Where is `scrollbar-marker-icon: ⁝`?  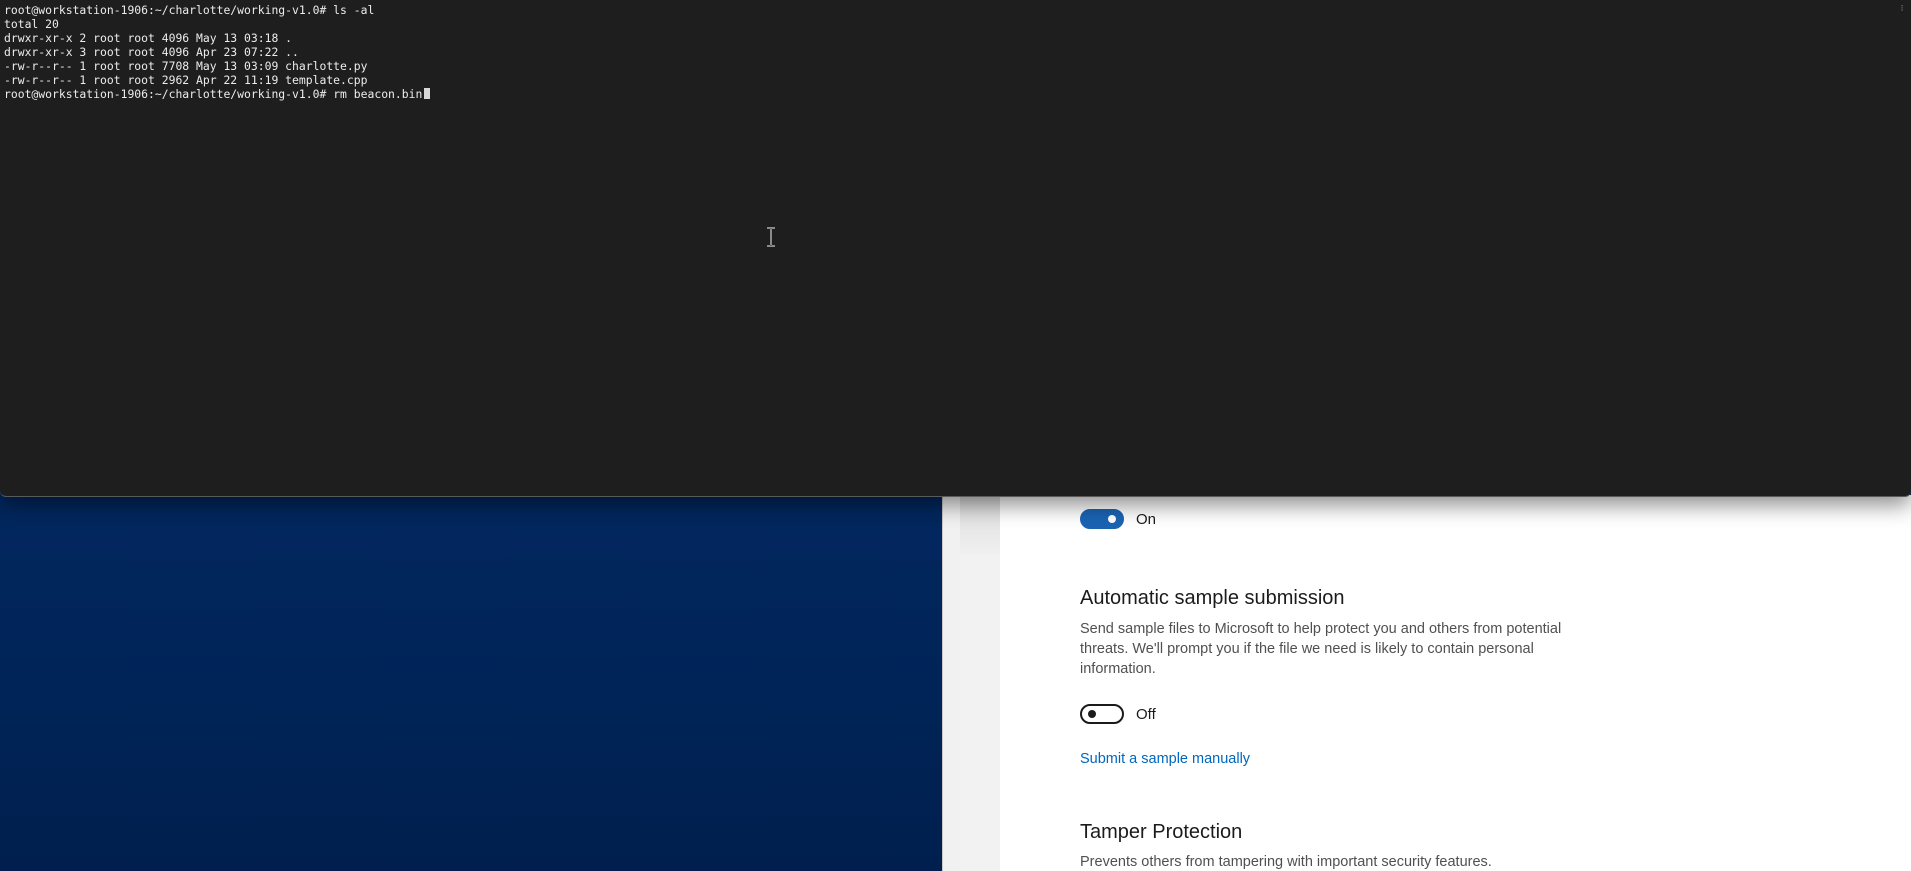 scrollbar-marker-icon: ⁝ is located at coordinates (1902, 9).